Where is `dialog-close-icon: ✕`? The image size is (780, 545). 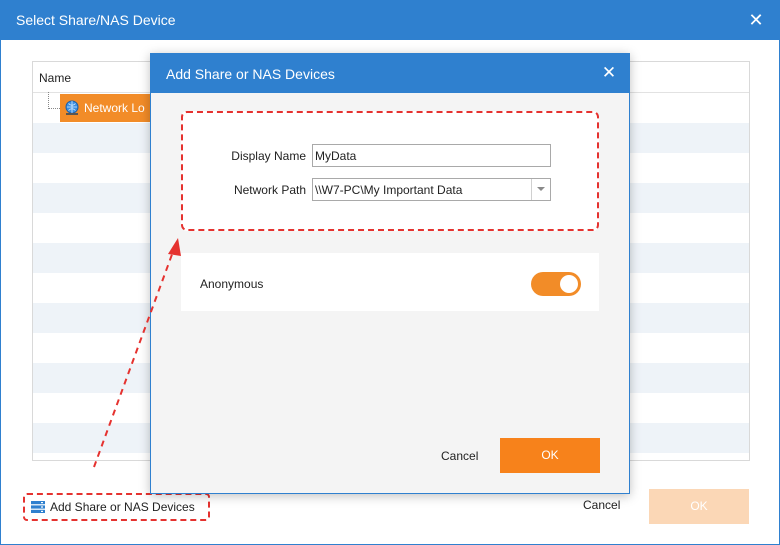 dialog-close-icon: ✕ is located at coordinates (609, 73).